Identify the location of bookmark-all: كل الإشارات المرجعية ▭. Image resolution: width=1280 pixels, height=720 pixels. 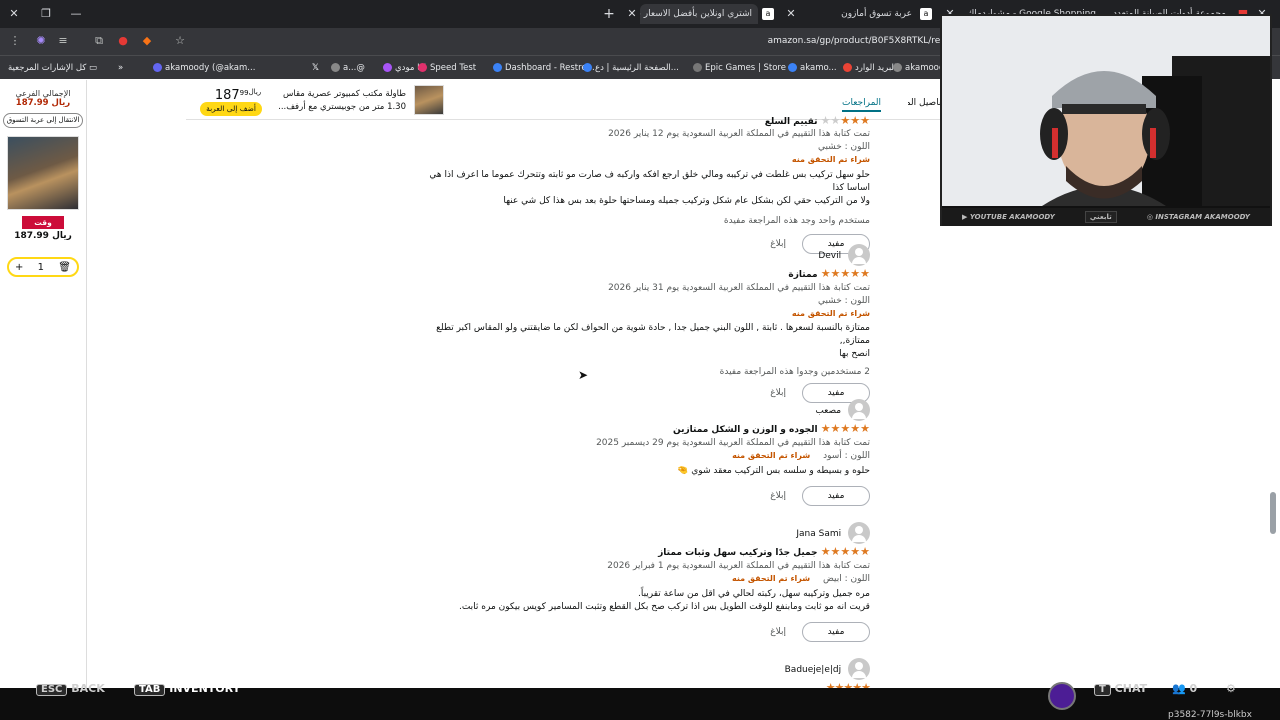
(52, 68).